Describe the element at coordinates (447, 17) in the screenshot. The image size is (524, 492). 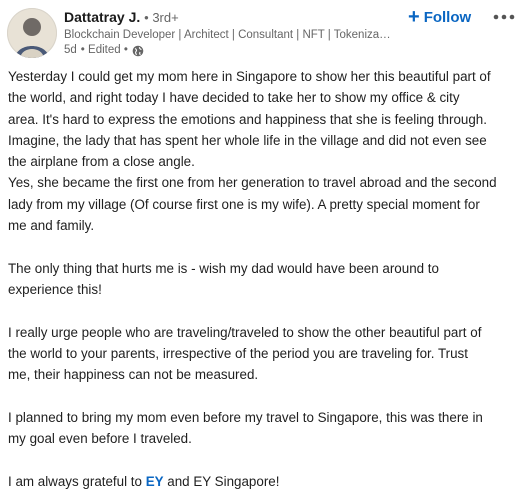
I see `follow-label: Follow` at that location.